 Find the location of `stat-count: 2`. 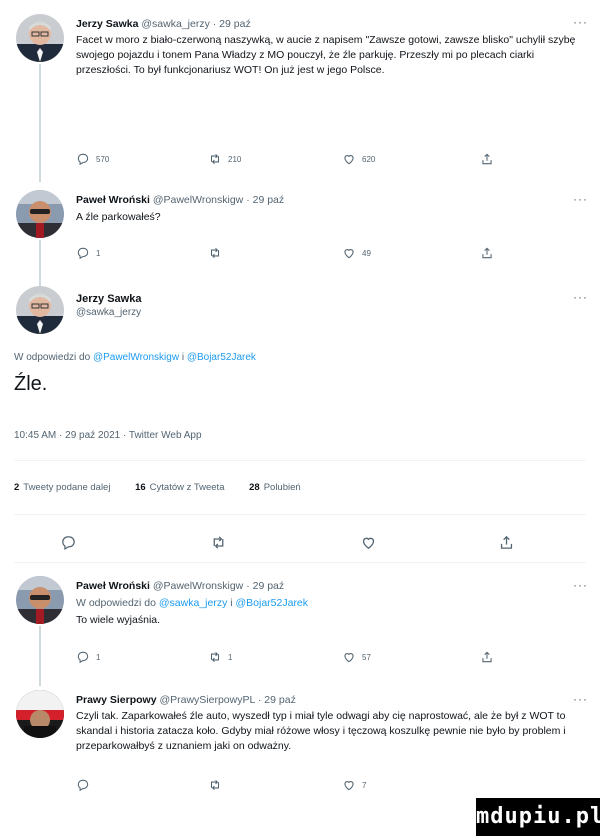

stat-count: 2 is located at coordinates (17, 487).